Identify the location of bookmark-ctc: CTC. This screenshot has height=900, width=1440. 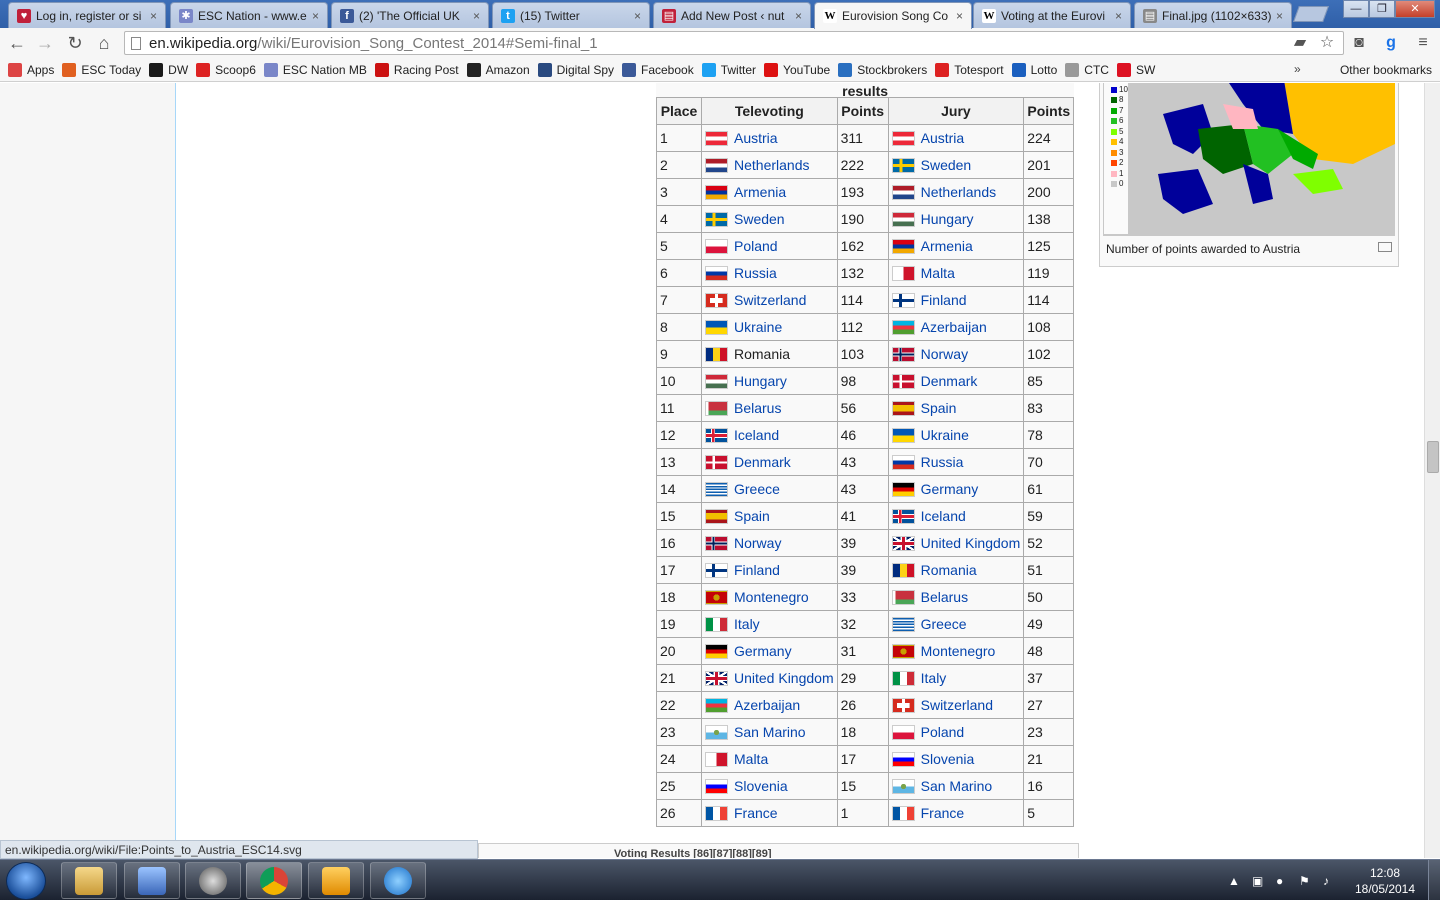
(1087, 69).